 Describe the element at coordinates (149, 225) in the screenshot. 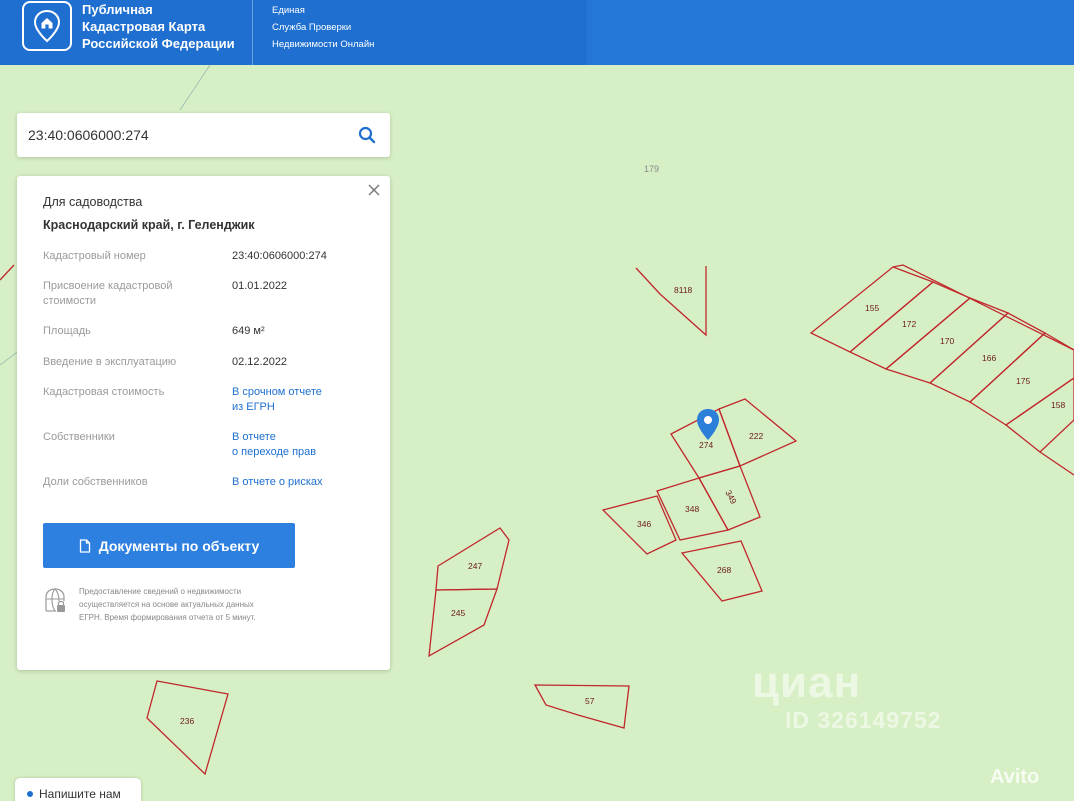

I see `parcel-address: Краснодарский край, г. Геленджик` at that location.